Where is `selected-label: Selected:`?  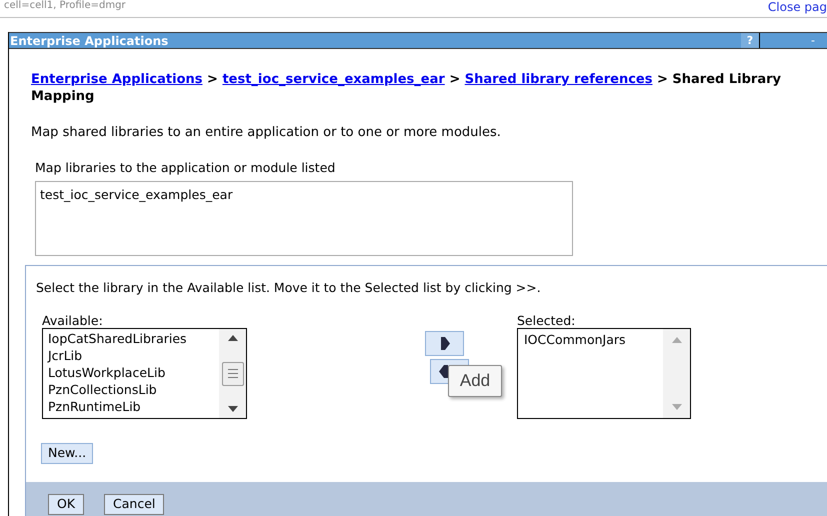
selected-label: Selected: is located at coordinates (546, 321).